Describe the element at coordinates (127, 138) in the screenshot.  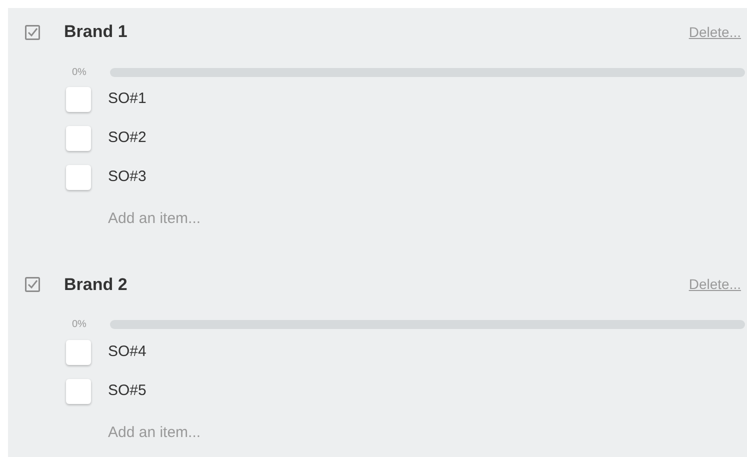
I see `checklist-item-label: SO#2` at that location.